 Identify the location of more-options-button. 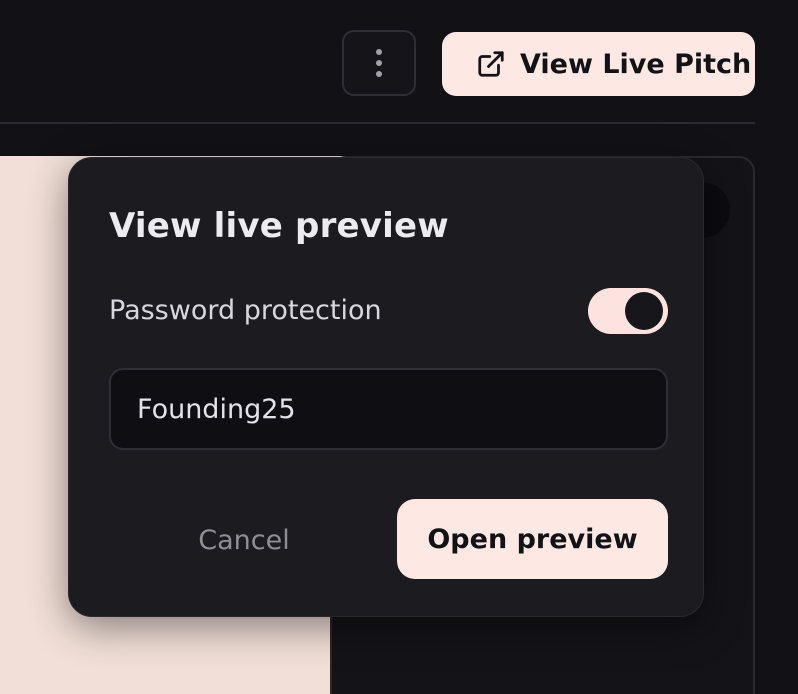
(379, 63).